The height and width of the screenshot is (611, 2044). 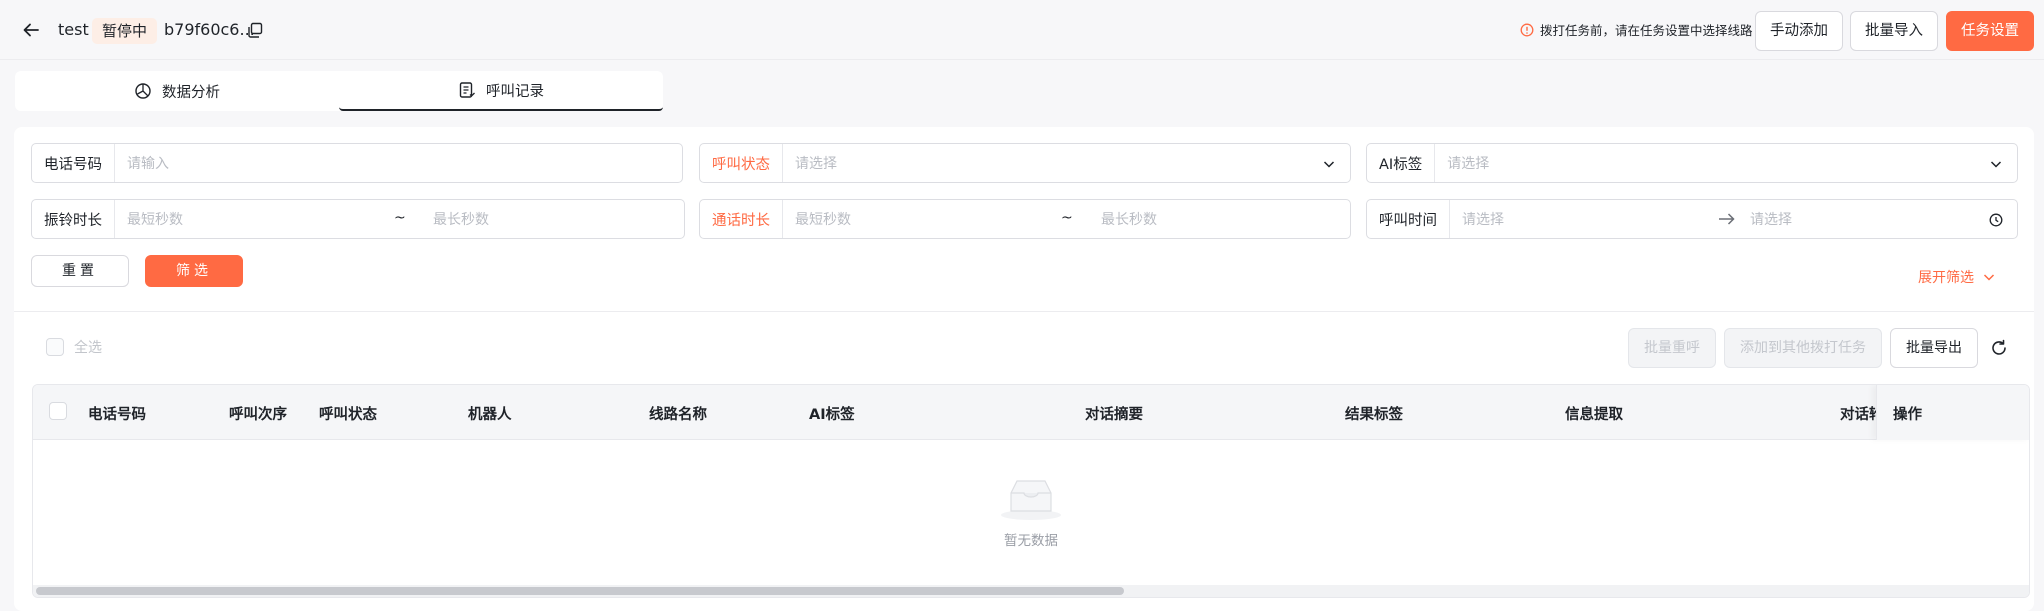 I want to click on ai-tag-label: AI标签, so click(x=1401, y=163).